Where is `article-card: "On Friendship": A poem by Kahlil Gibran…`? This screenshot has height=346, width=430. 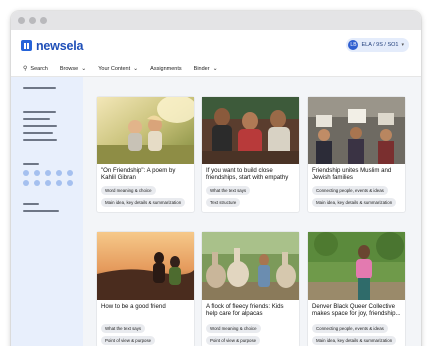
article-card: "On Friendship": A poem by Kahlil Gibran… is located at coordinates (145, 154).